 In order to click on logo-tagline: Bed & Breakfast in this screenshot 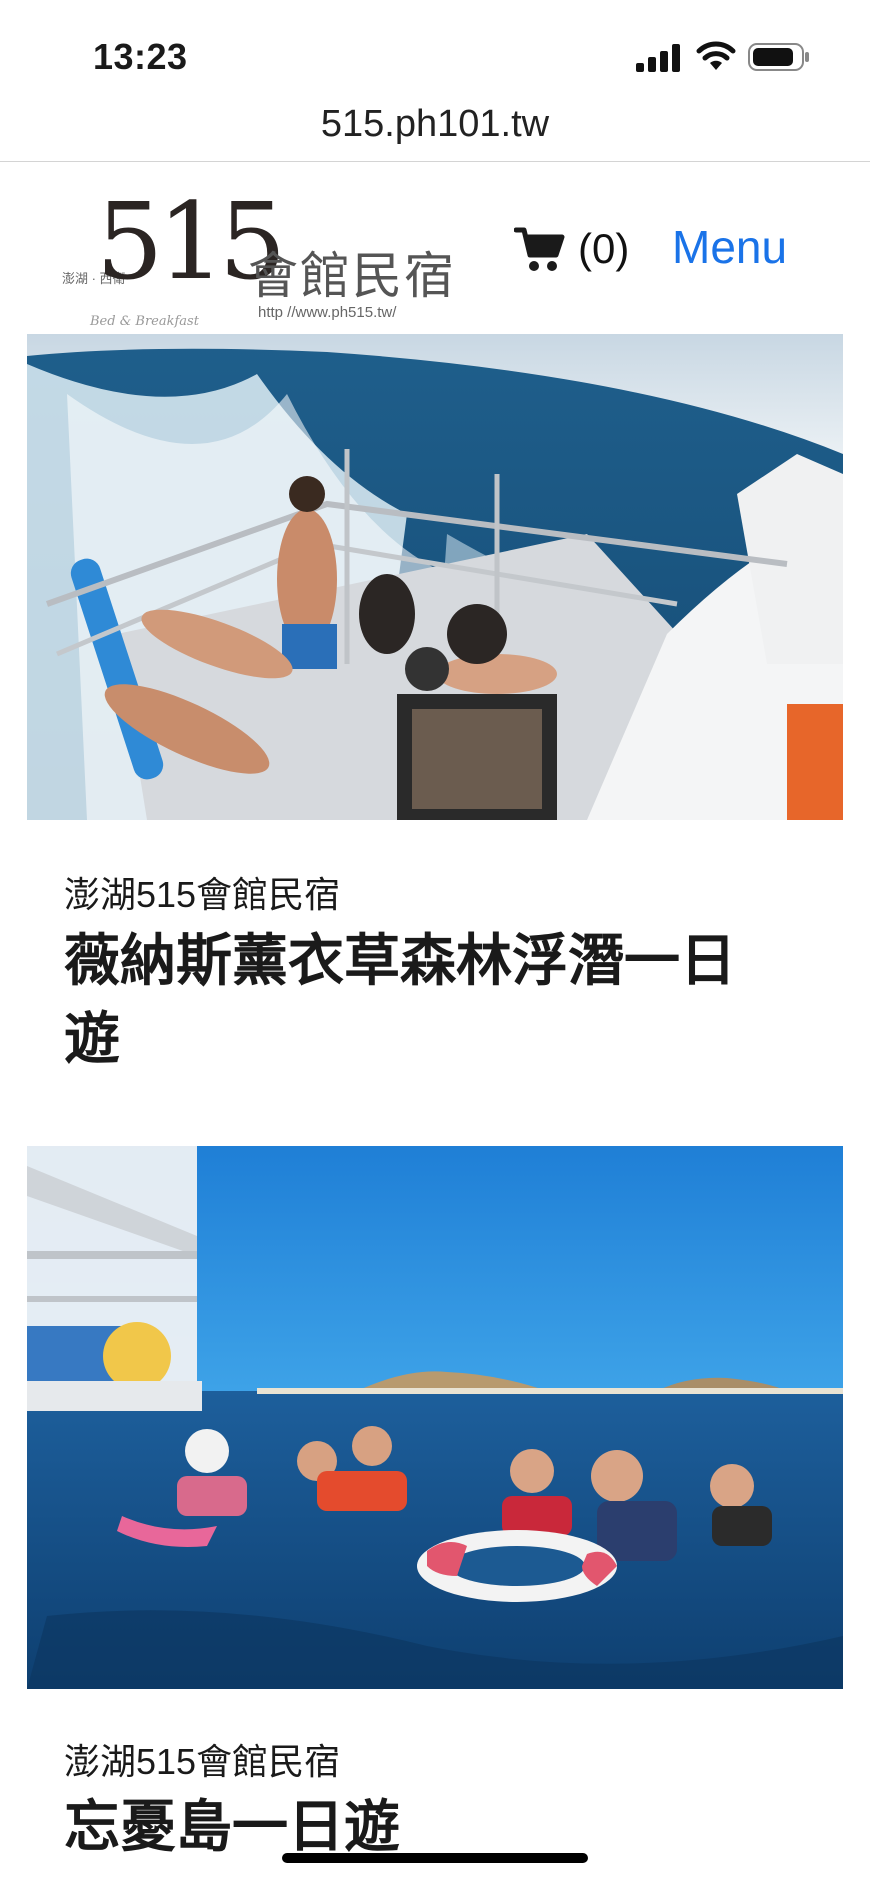, I will do `click(144, 321)`.